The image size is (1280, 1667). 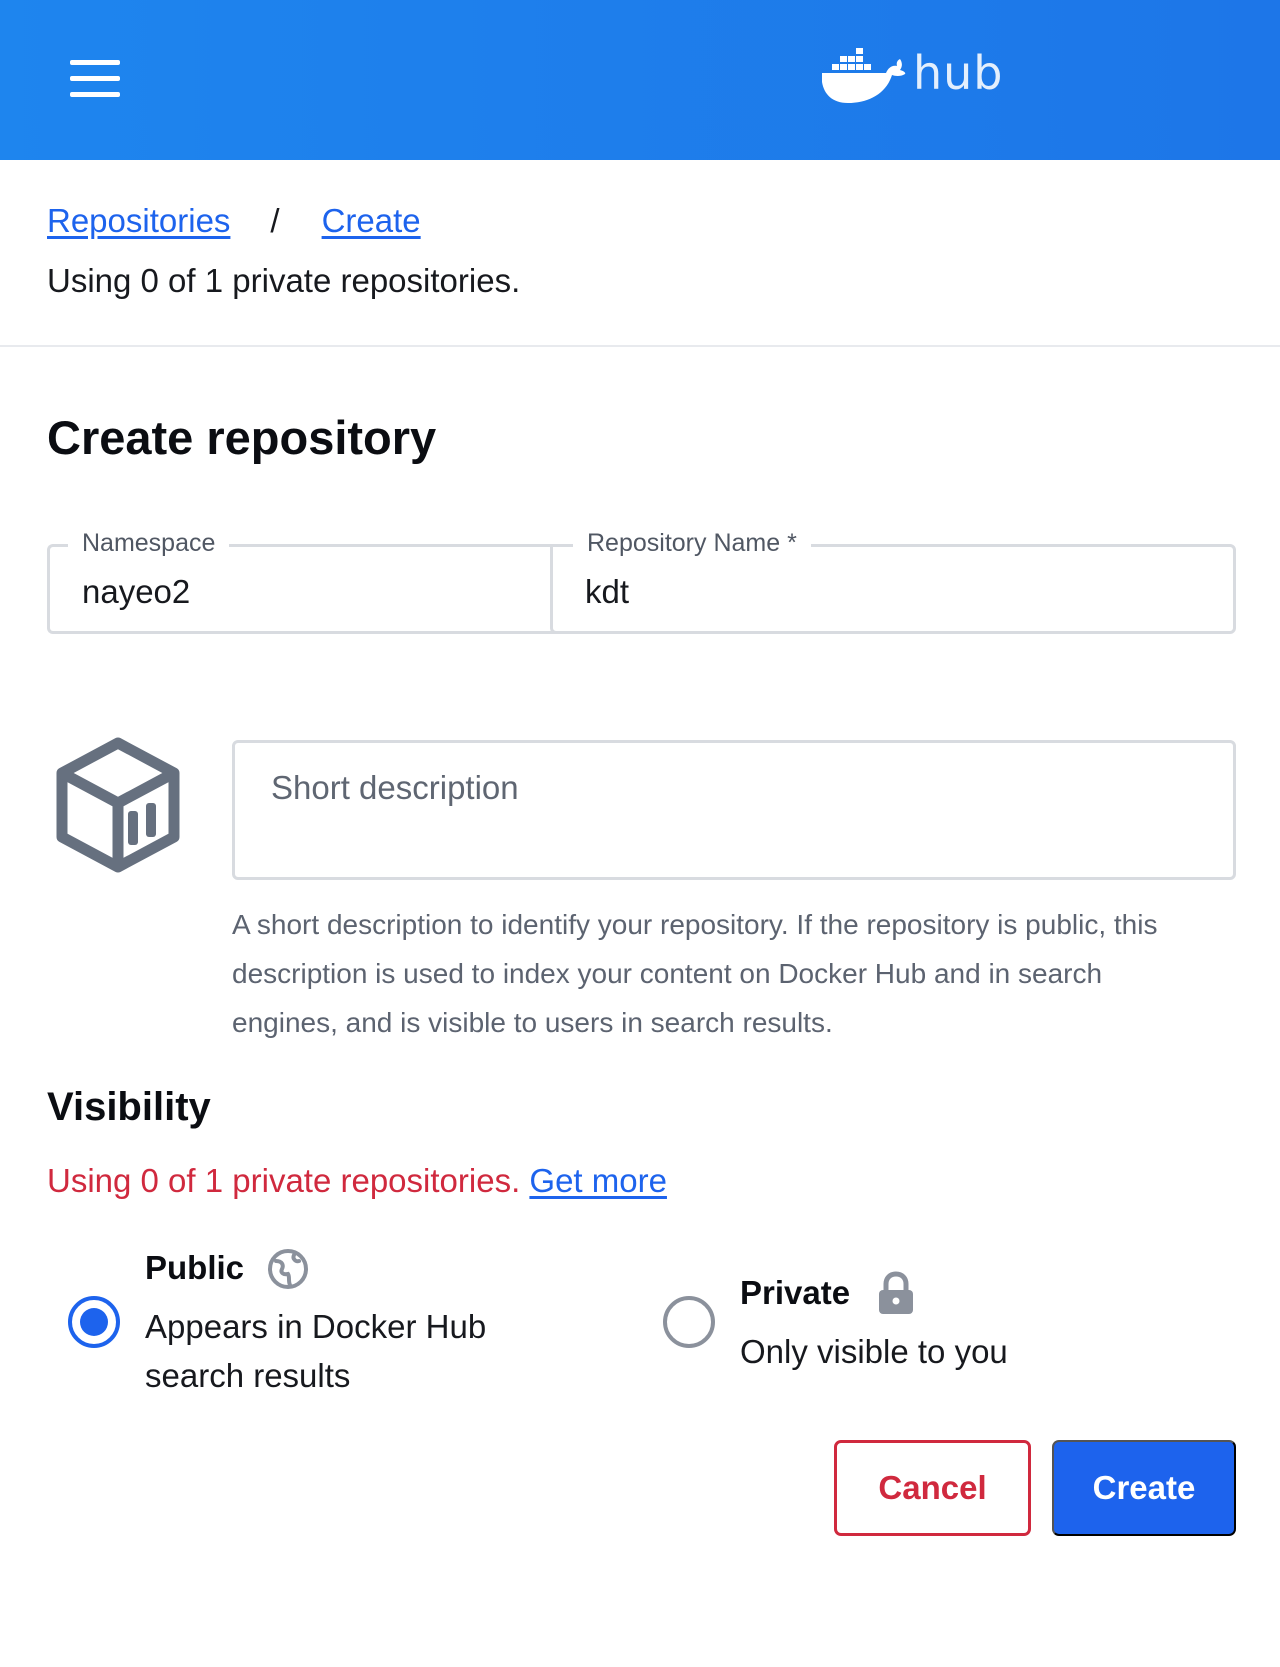 What do you see at coordinates (958, 73) in the screenshot?
I see `logo-text: hub` at bounding box center [958, 73].